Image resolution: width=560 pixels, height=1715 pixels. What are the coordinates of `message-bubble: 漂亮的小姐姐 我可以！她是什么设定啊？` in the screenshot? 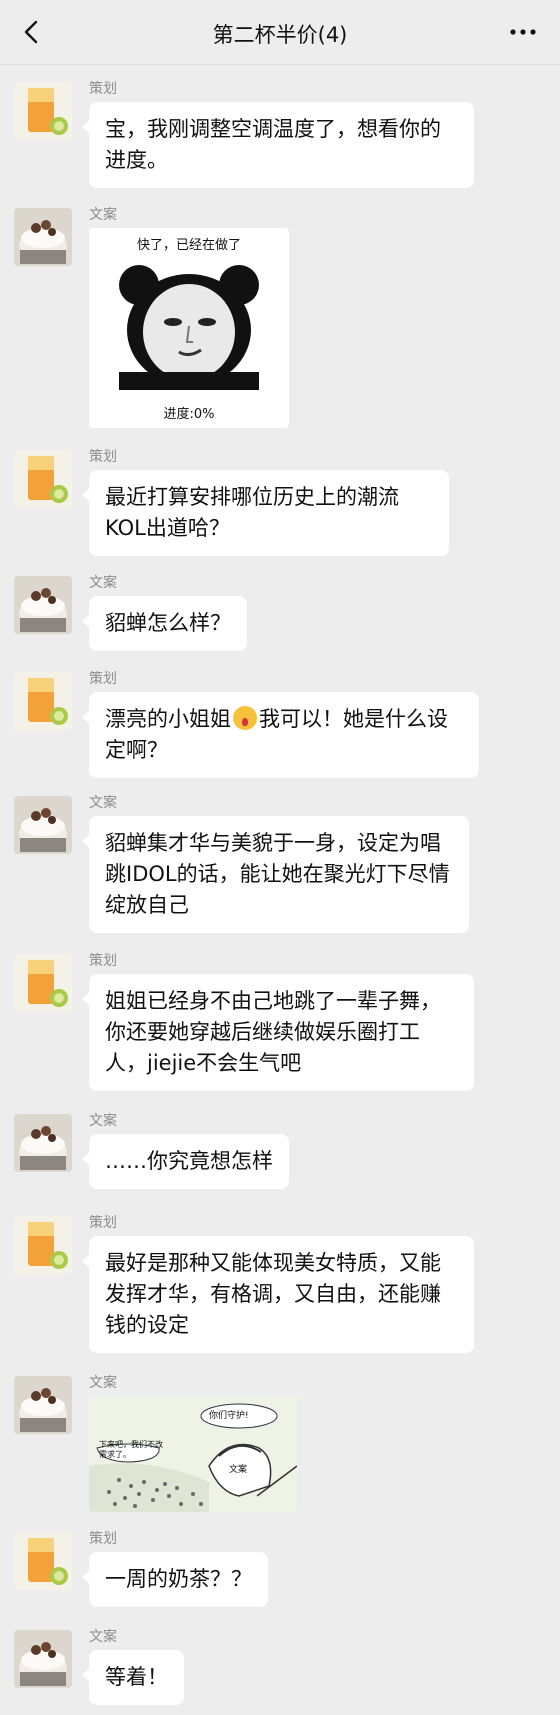 It's located at (280, 735).